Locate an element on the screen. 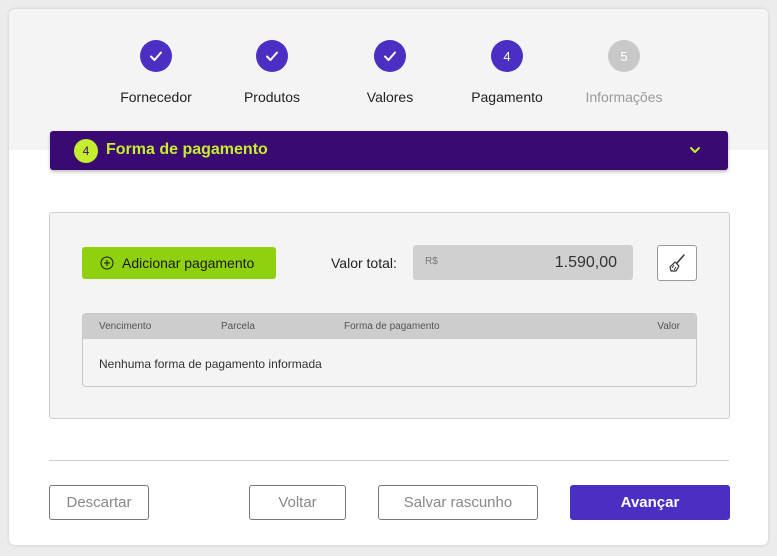 The image size is (777, 556). divider is located at coordinates (389, 460).